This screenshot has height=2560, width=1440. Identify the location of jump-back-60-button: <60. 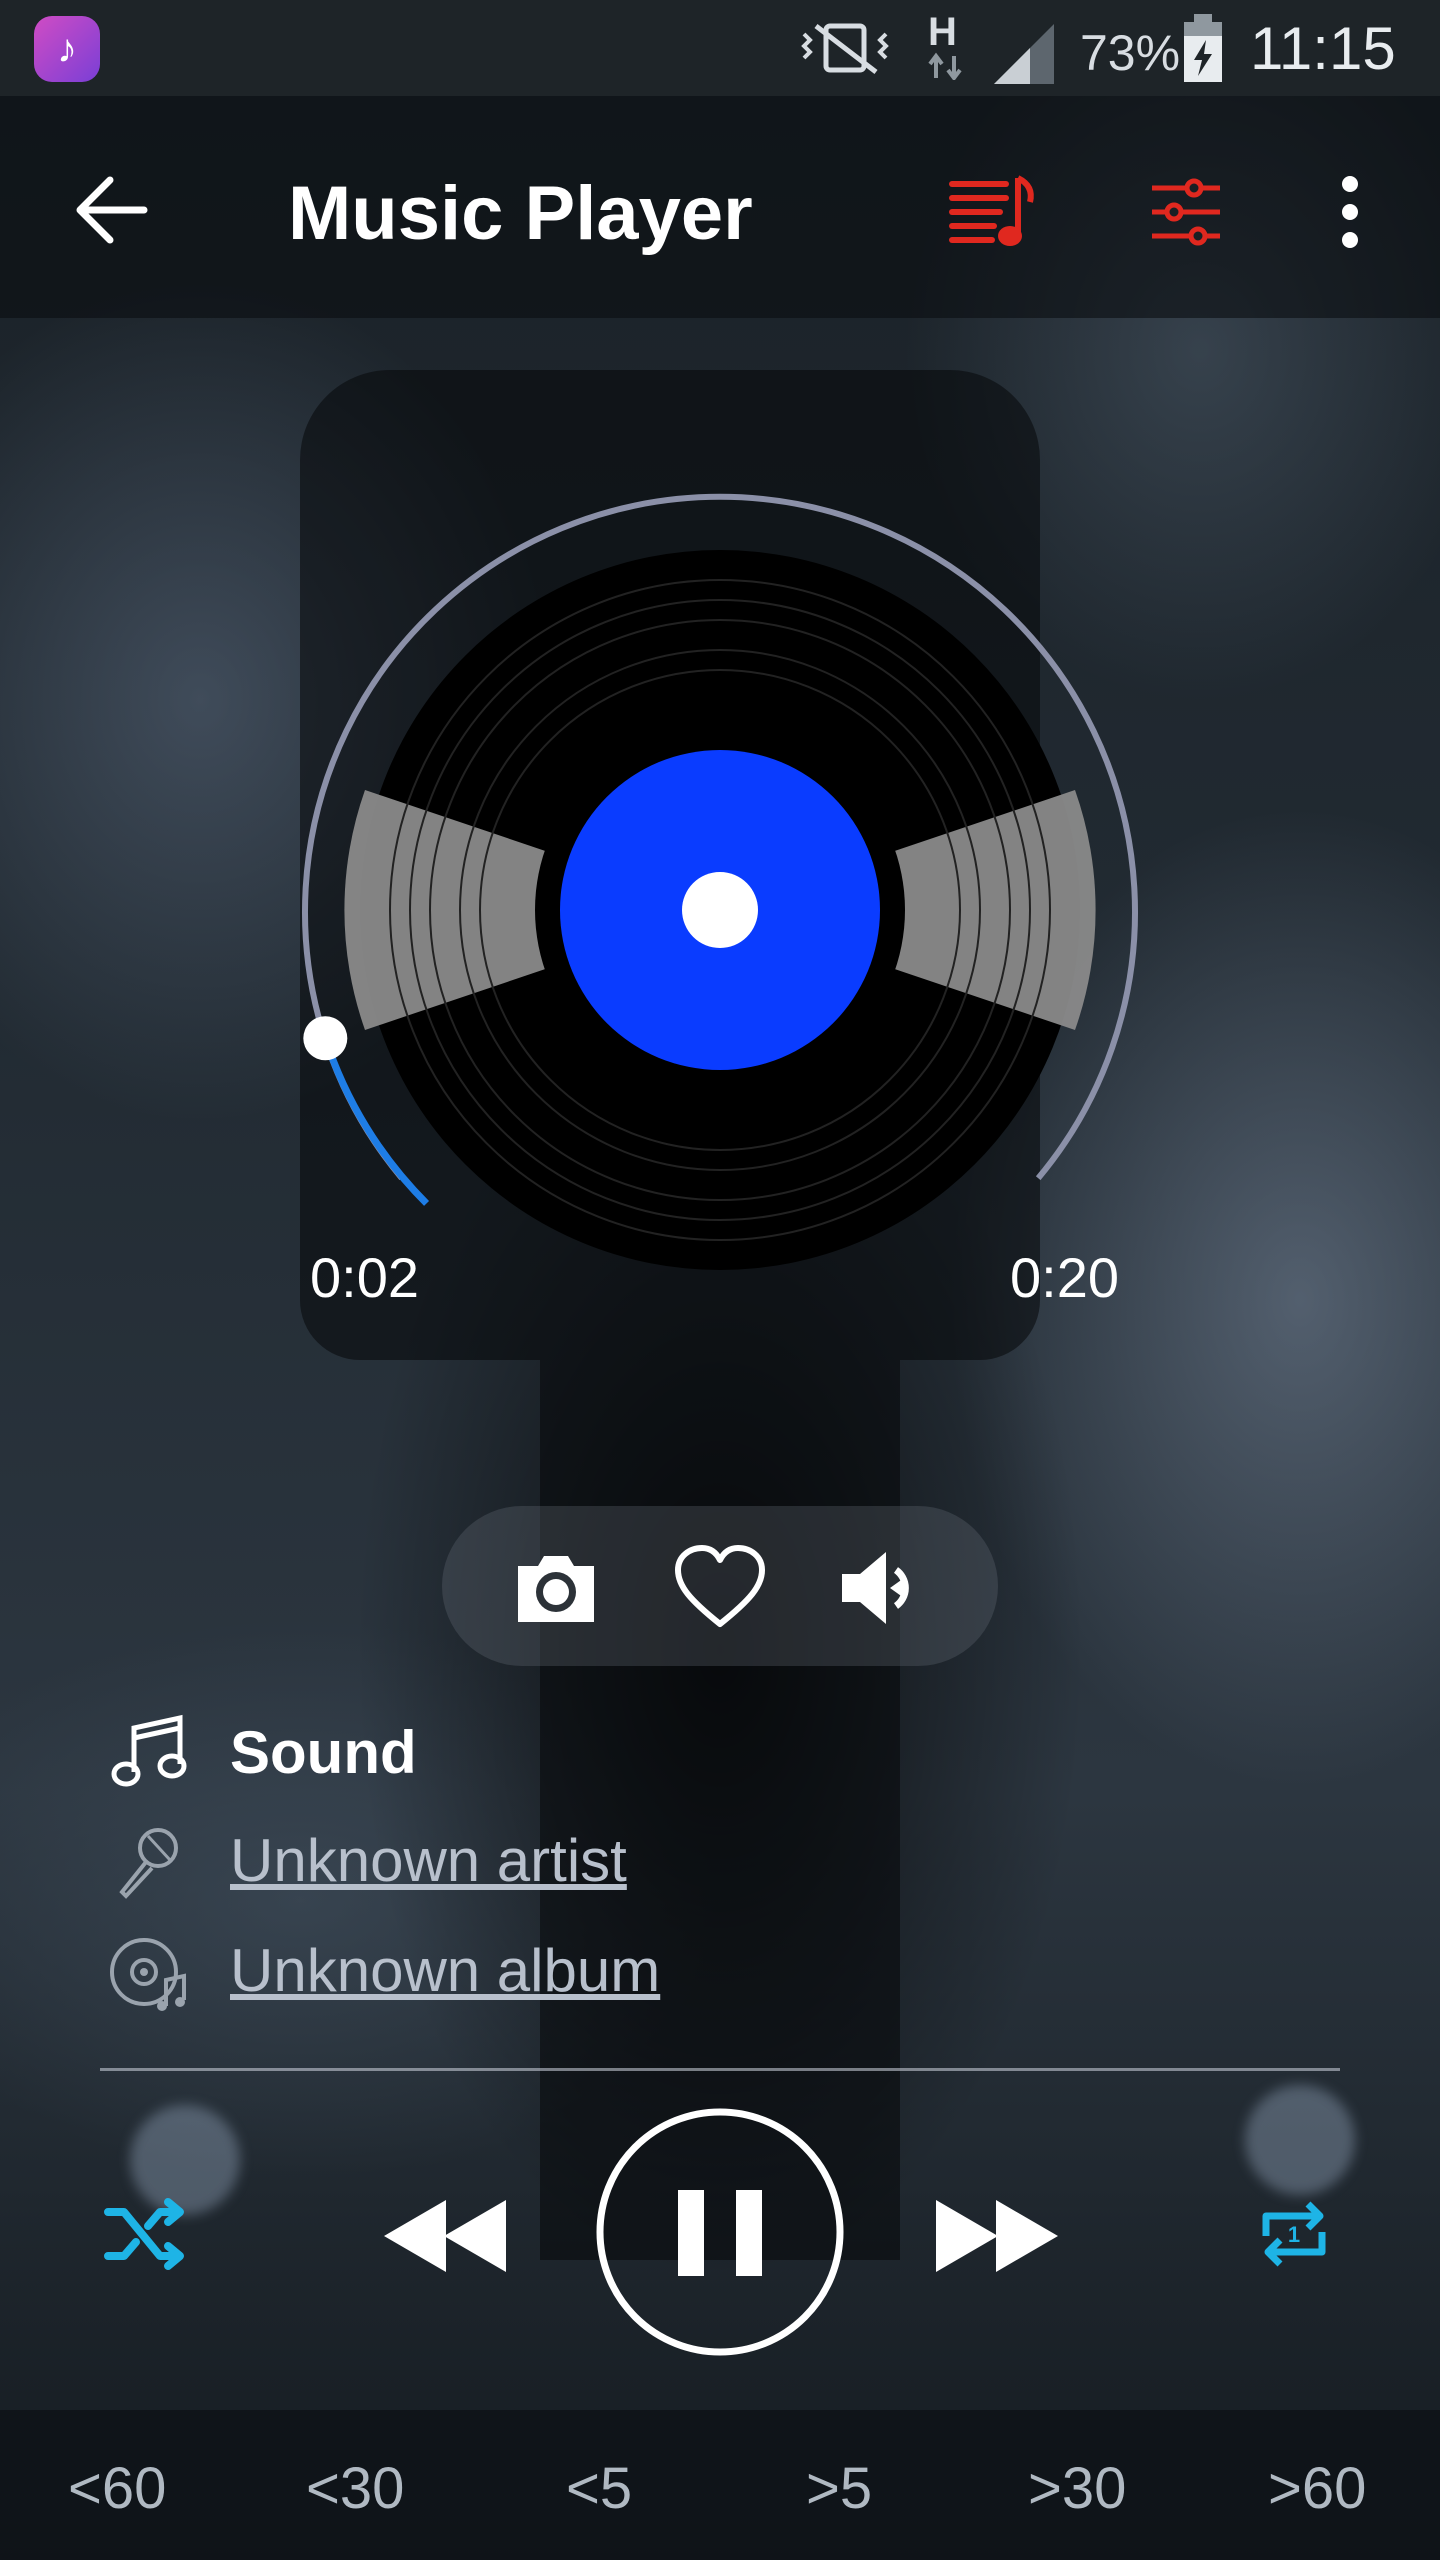
(117, 2488).